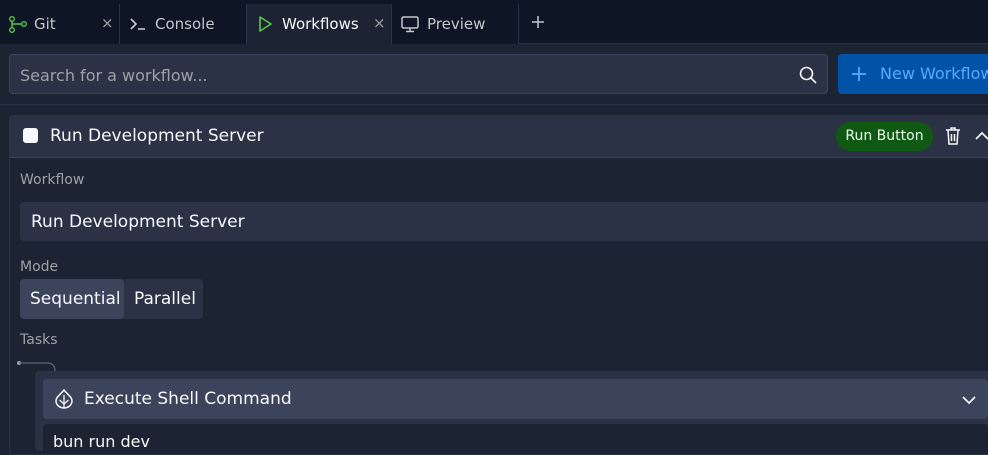  I want to click on divider, so click(494, 104).